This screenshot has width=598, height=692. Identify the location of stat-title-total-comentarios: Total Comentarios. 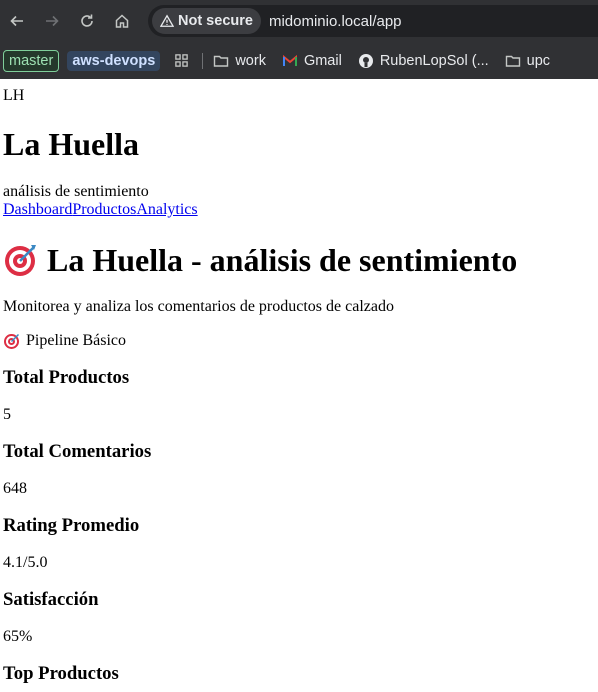
(77, 451).